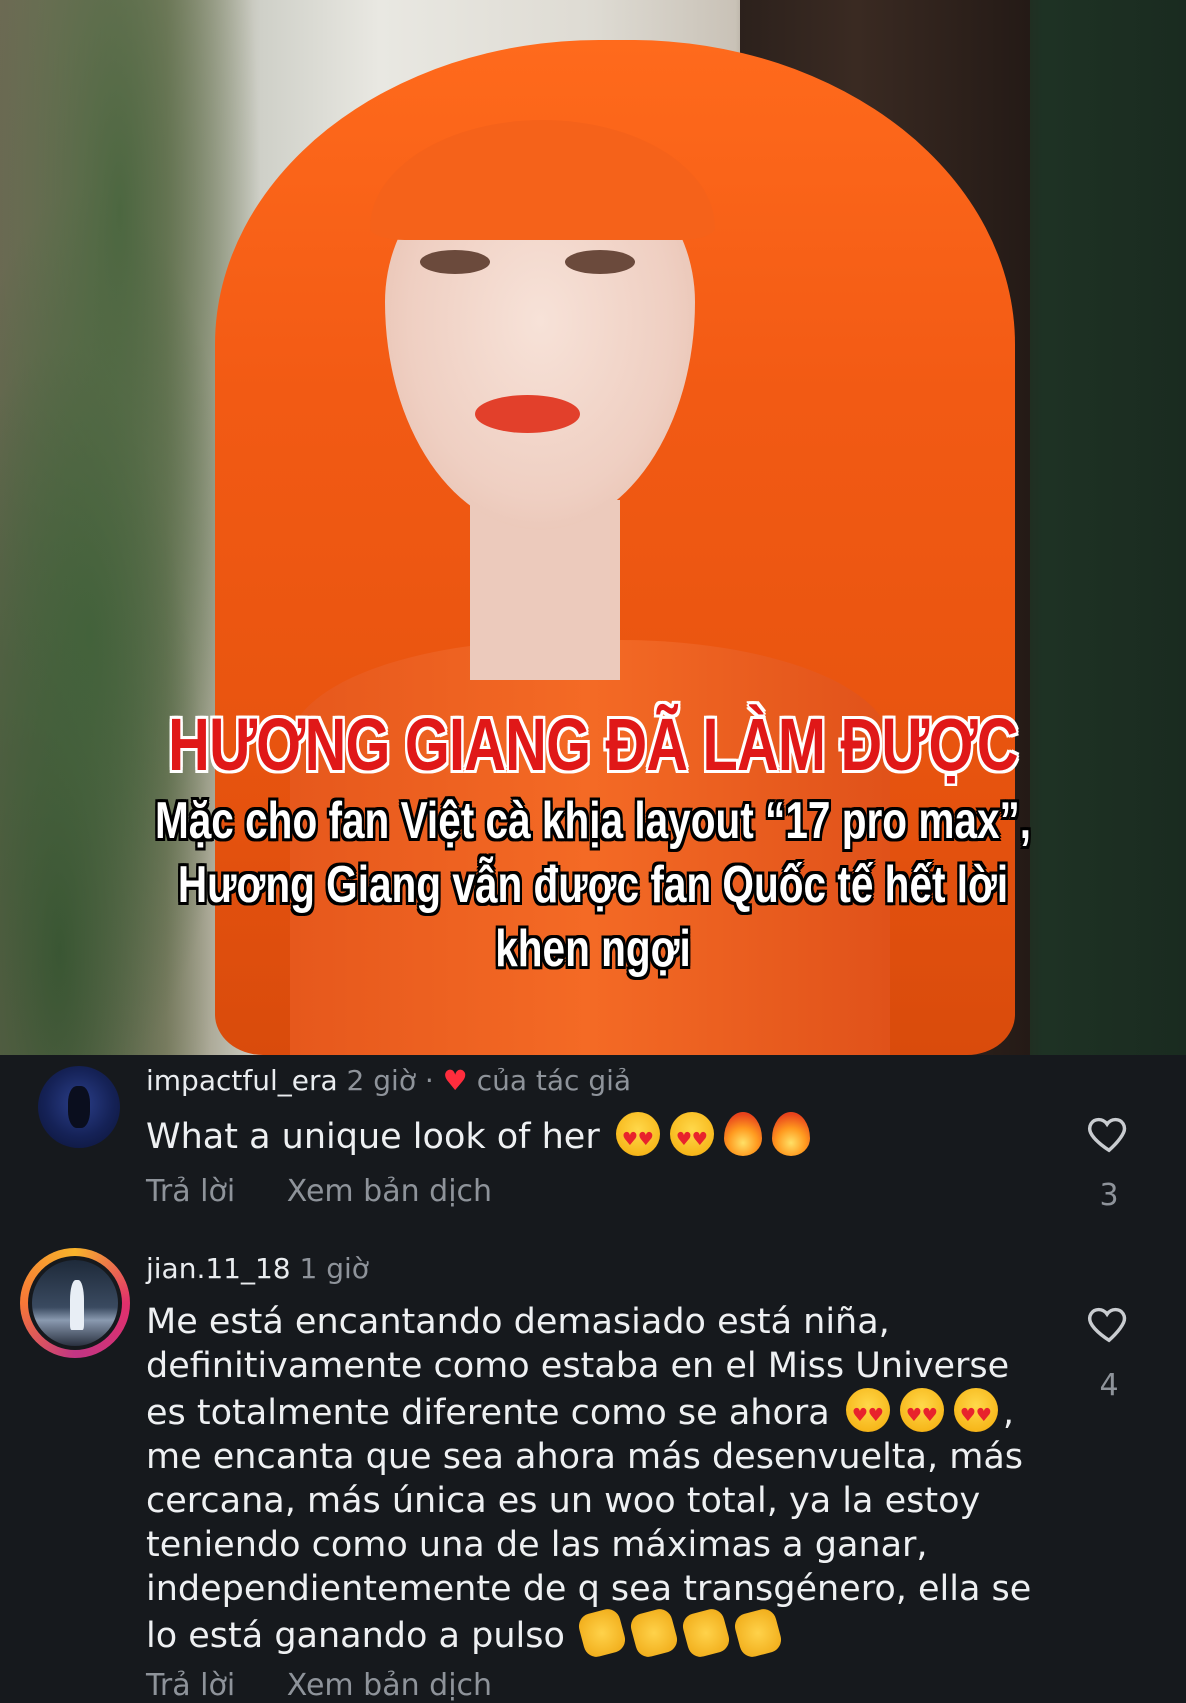 Image resolution: width=1186 pixels, height=1703 pixels. I want to click on caption-headline: HƯƠNG GIANG ĐÃ LÀM ĐƯỢC, so click(593, 744).